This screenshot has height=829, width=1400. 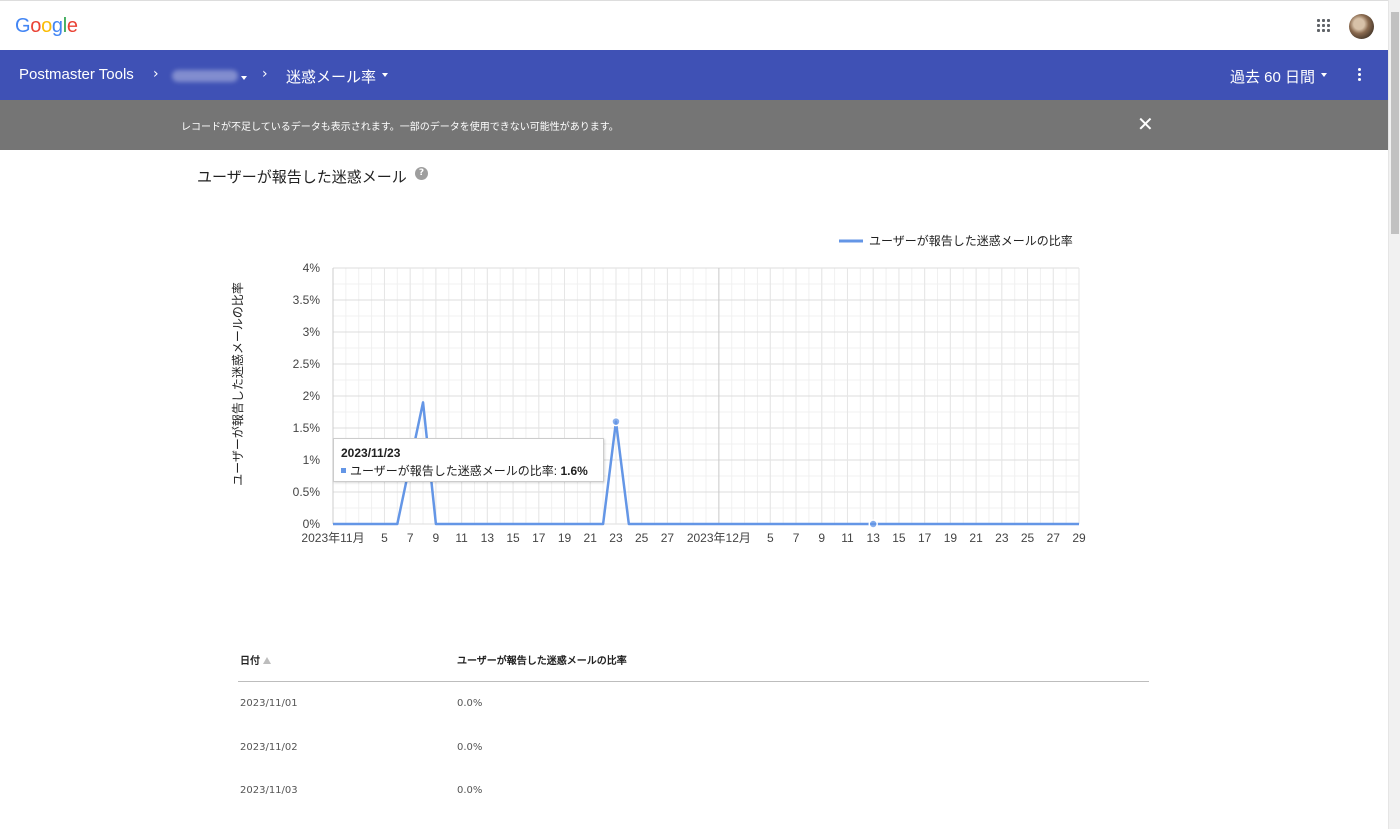 What do you see at coordinates (693, 681) in the screenshot?
I see `header-divider` at bounding box center [693, 681].